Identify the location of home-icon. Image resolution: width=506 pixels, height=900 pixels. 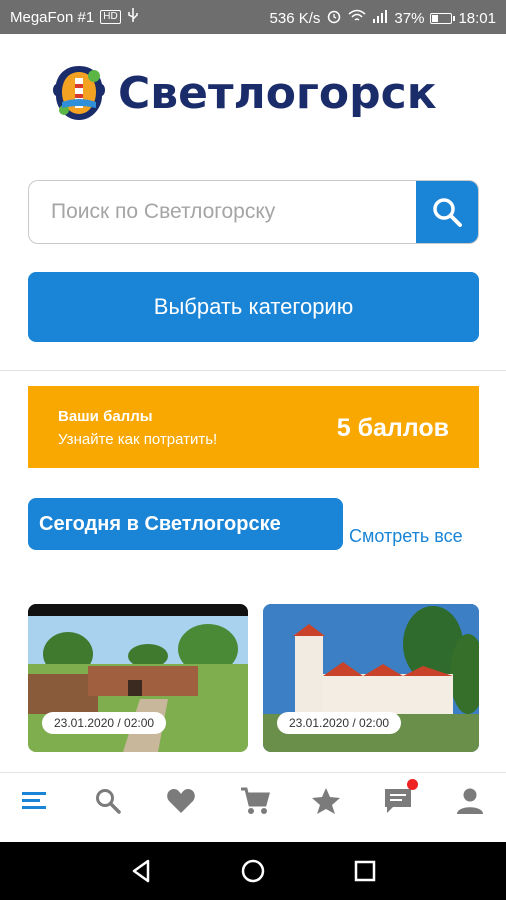
(253, 871).